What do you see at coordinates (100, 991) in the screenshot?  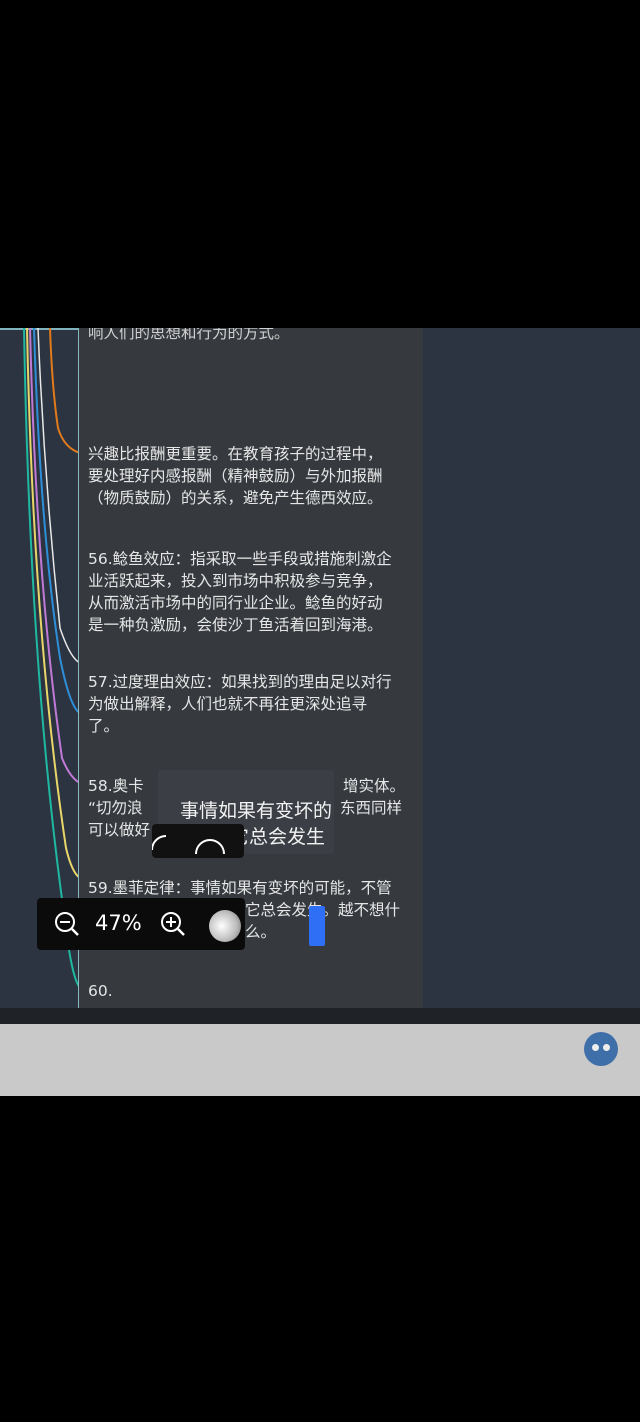 I see `paragraph-60: 60.` at bounding box center [100, 991].